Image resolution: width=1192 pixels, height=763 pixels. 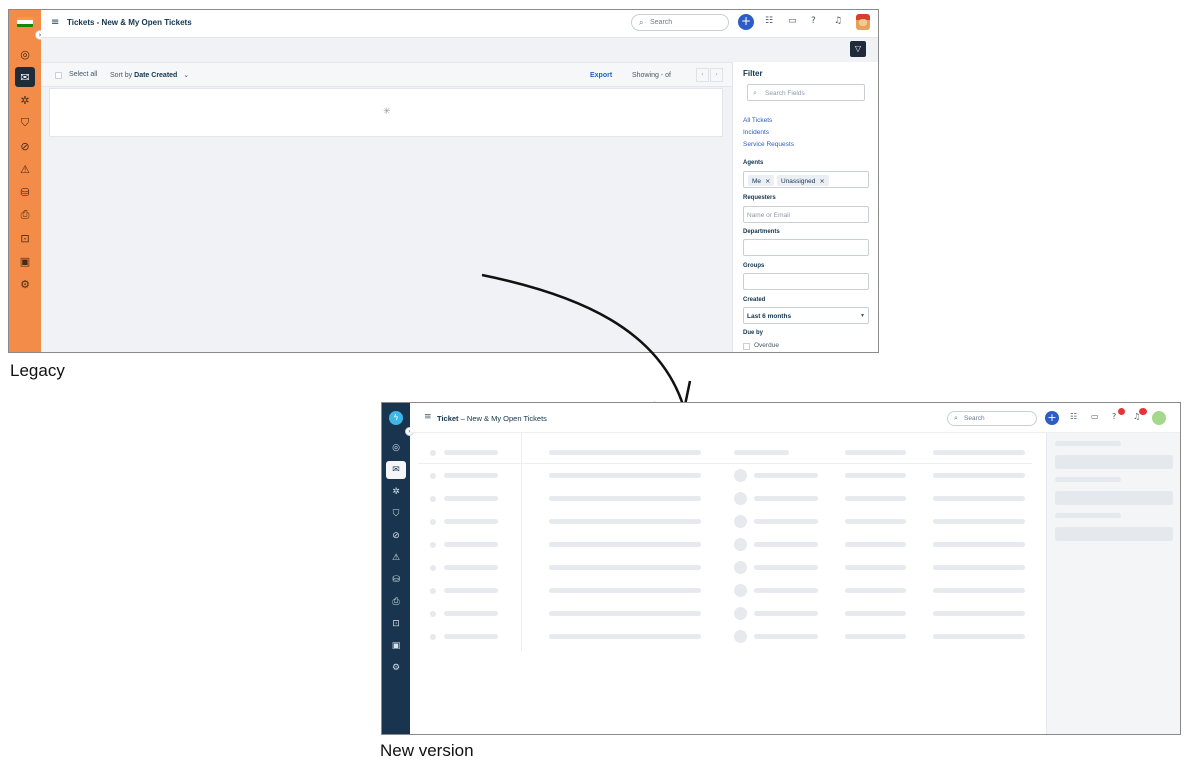 I want to click on created-value: Last 6 months, so click(x=769, y=316).